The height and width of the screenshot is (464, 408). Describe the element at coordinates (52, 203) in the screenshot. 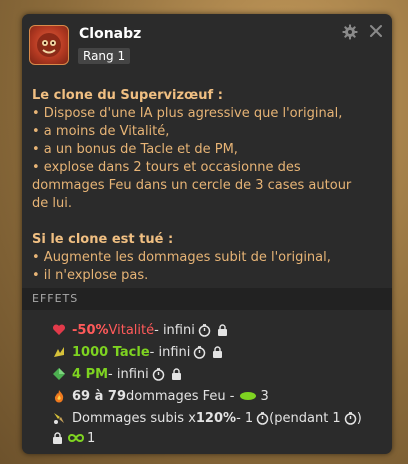

I see `description-line: de lui.` at that location.